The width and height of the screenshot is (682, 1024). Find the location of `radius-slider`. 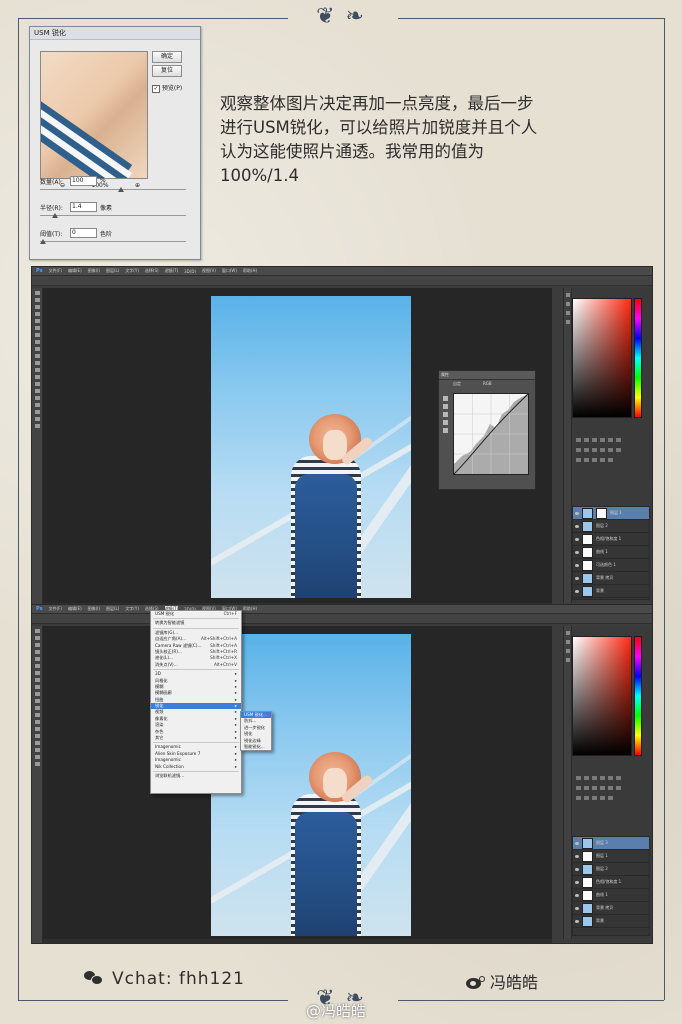

radius-slider is located at coordinates (113, 215).